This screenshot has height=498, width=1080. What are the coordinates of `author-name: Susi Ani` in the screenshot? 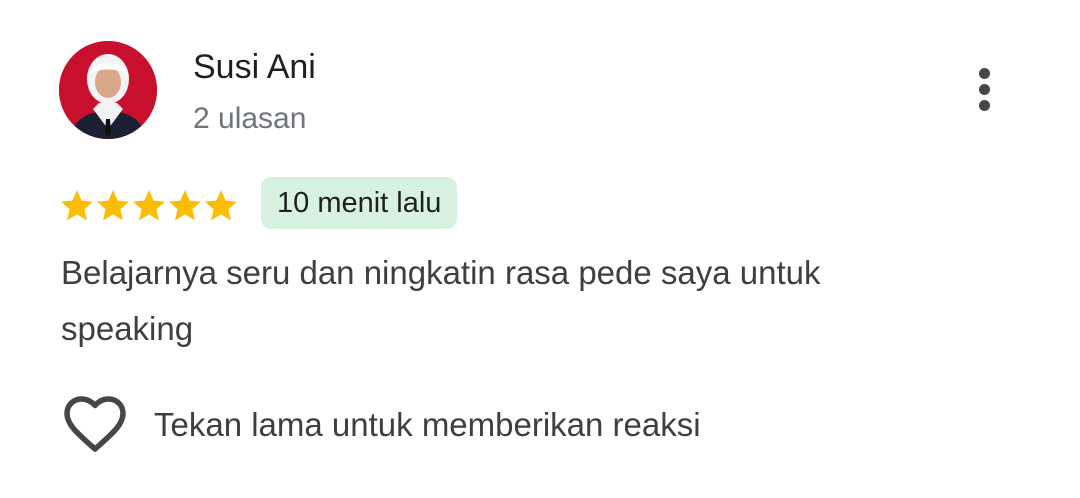 It's located at (254, 67).